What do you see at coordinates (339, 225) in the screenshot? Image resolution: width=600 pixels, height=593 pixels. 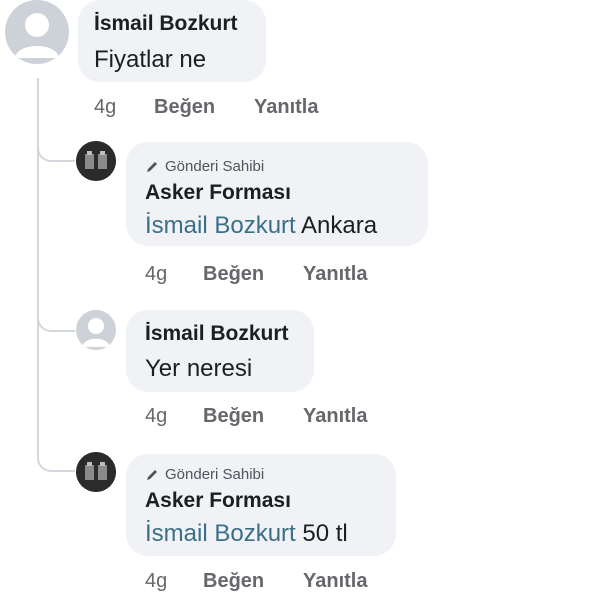 I see `comment-text-body: Ankara` at bounding box center [339, 225].